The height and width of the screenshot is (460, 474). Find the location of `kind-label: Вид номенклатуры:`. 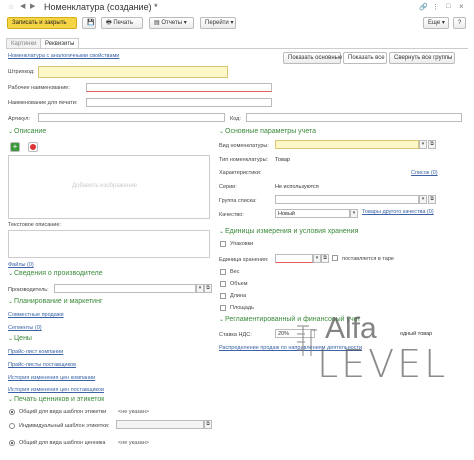

kind-label: Вид номенклатуры: is located at coordinates (244, 146).